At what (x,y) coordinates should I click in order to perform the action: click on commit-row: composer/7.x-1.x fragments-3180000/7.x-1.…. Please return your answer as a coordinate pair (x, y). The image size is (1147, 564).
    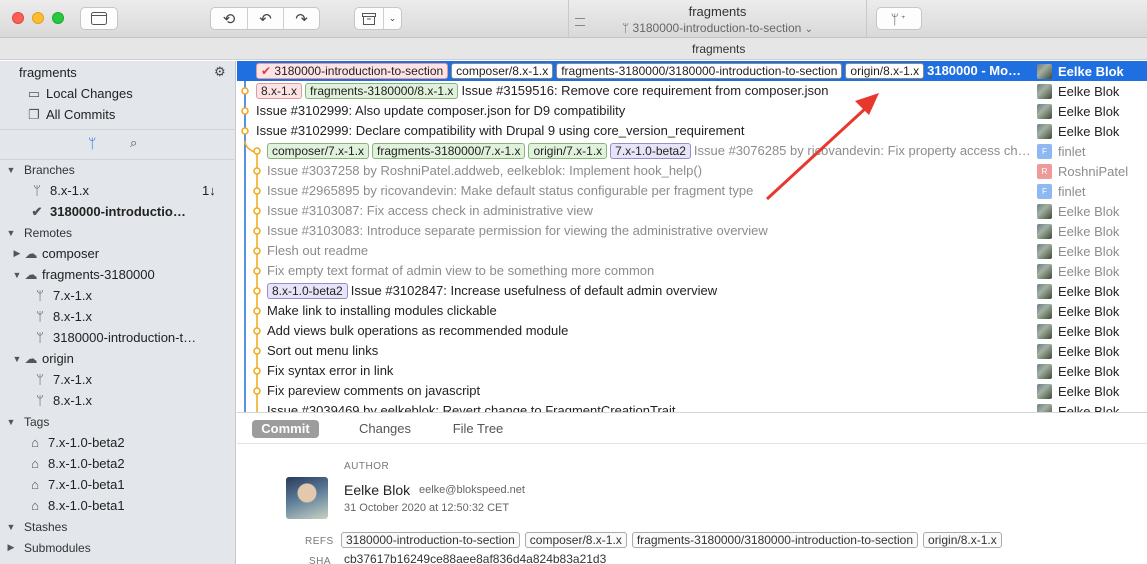
    Looking at the image, I should click on (692, 151).